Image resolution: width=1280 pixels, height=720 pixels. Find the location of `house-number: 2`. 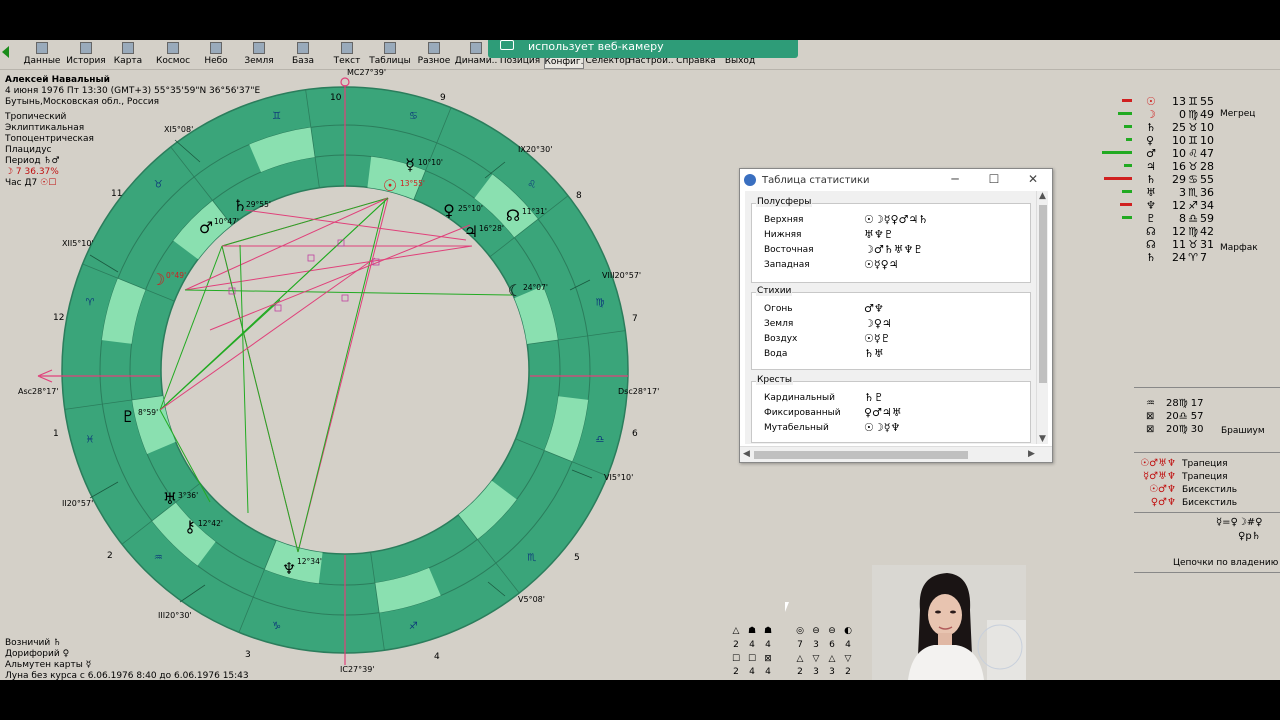

house-number: 2 is located at coordinates (110, 556).